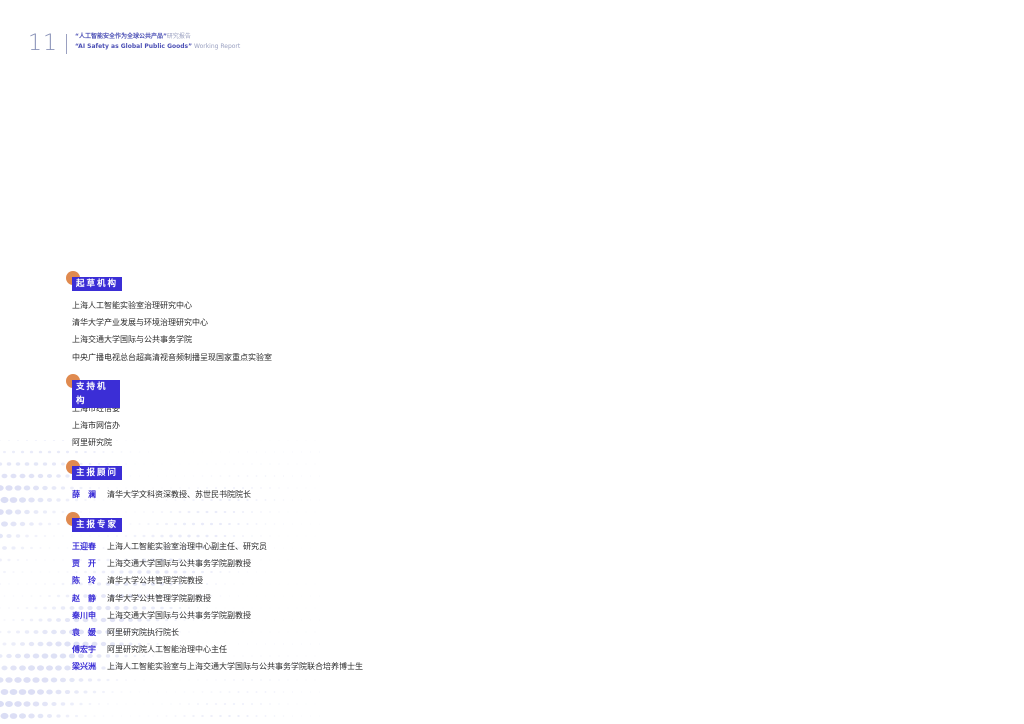  What do you see at coordinates (179, 615) in the screenshot?
I see `person-role: 上海交通大学国际与公共事务学院副教授` at bounding box center [179, 615].